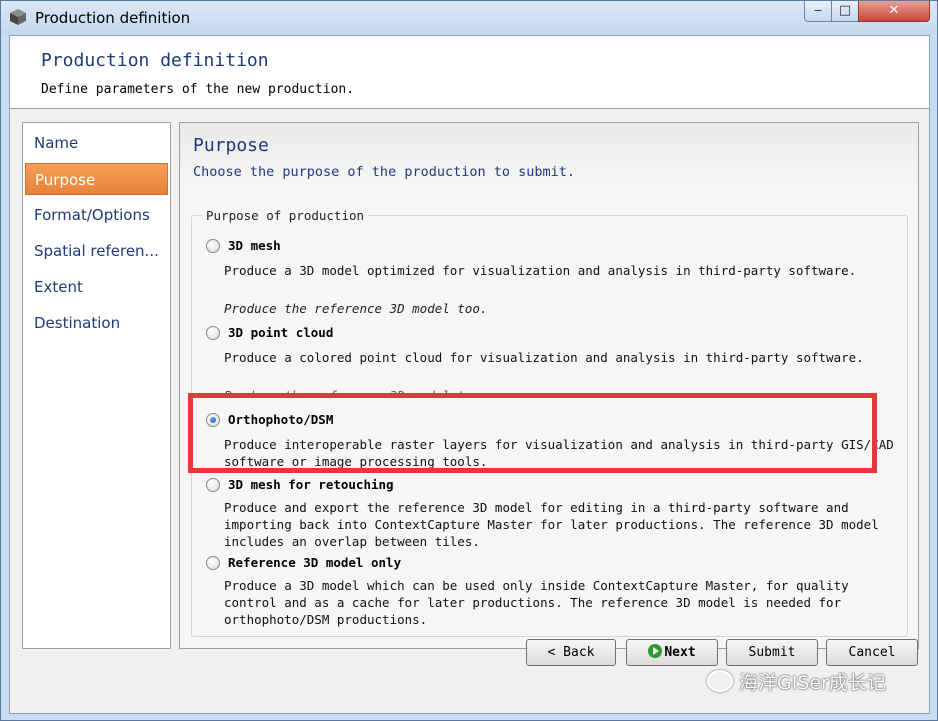 The width and height of the screenshot is (938, 721). Describe the element at coordinates (894, 11) in the screenshot. I see `close-button: ✕` at that location.